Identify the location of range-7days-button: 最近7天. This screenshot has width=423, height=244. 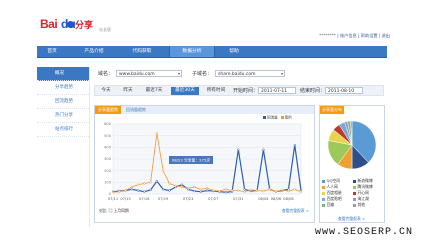
(154, 91).